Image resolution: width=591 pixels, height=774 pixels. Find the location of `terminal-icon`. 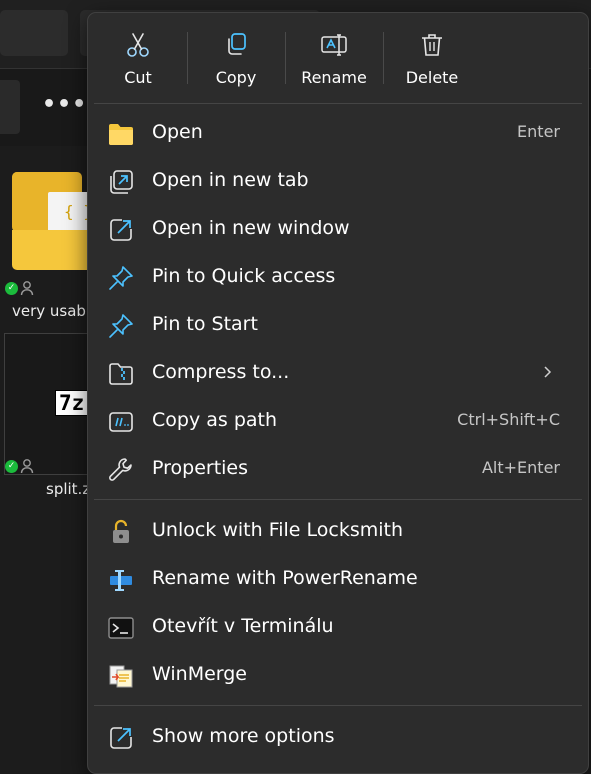

terminal-icon is located at coordinates (121, 628).